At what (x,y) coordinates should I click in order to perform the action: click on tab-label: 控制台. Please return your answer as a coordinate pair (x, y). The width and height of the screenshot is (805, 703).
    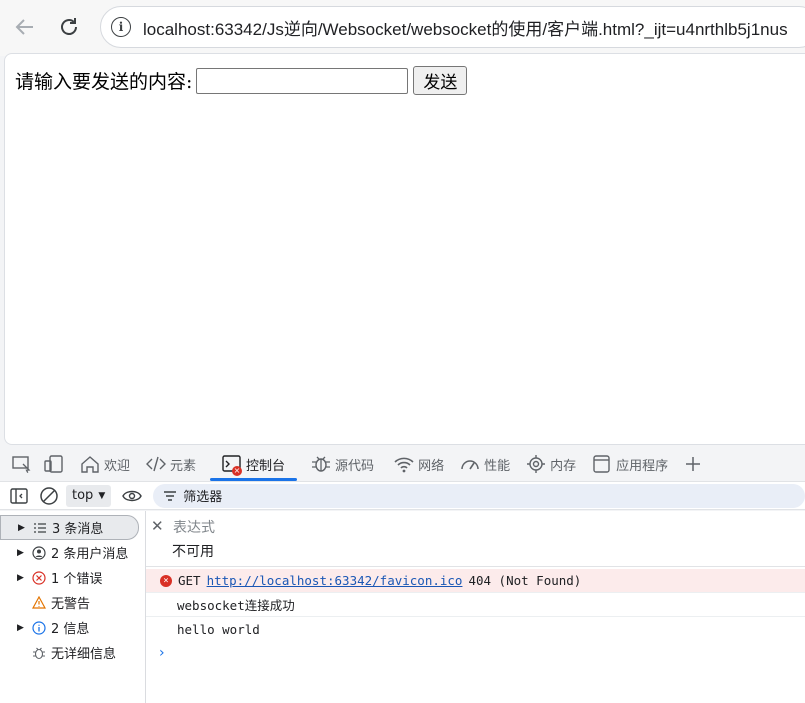
    Looking at the image, I should click on (266, 466).